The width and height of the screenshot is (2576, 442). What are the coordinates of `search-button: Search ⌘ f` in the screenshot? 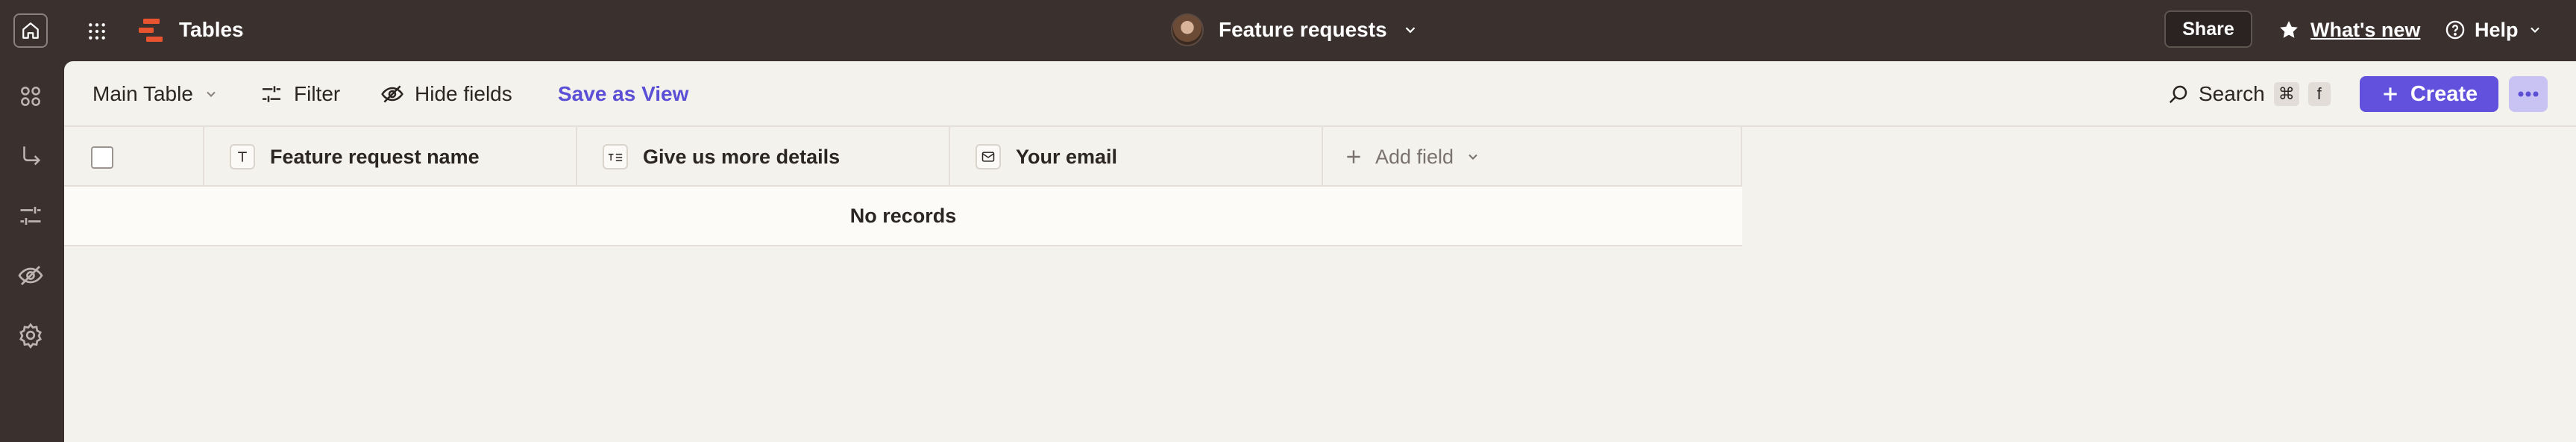 It's located at (2249, 94).